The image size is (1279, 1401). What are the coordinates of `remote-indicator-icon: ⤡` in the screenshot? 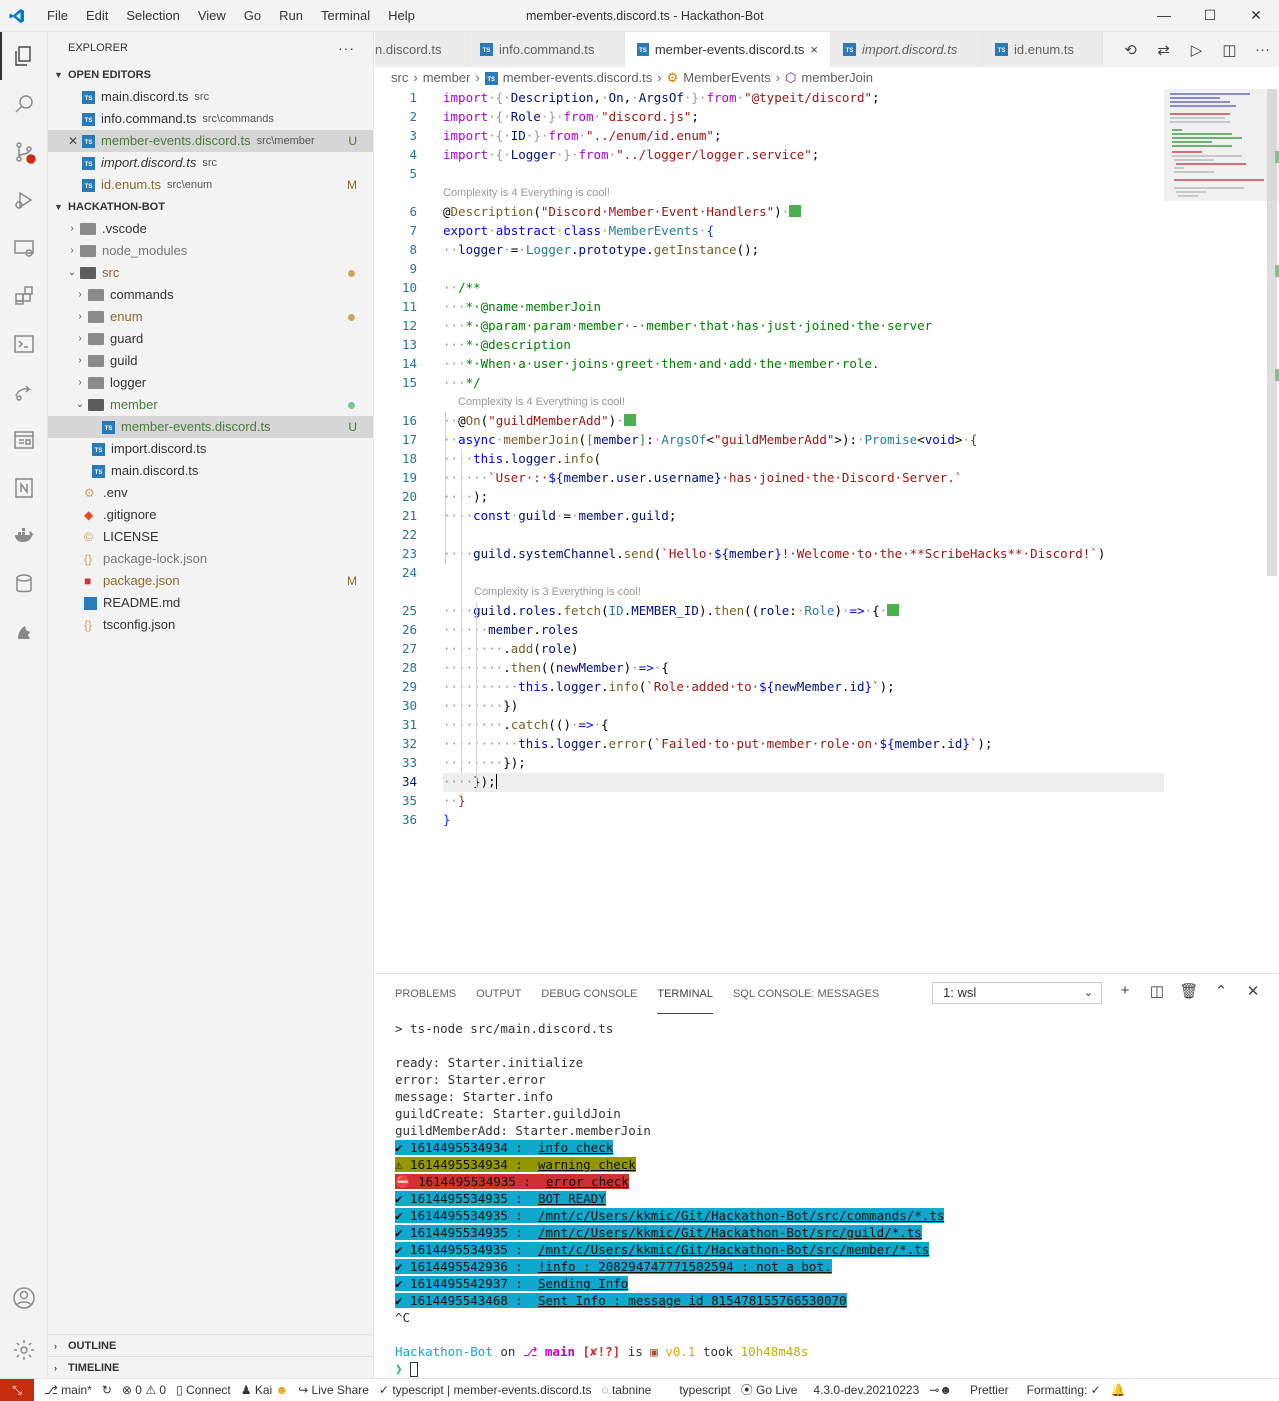 It's located at (17, 1389).